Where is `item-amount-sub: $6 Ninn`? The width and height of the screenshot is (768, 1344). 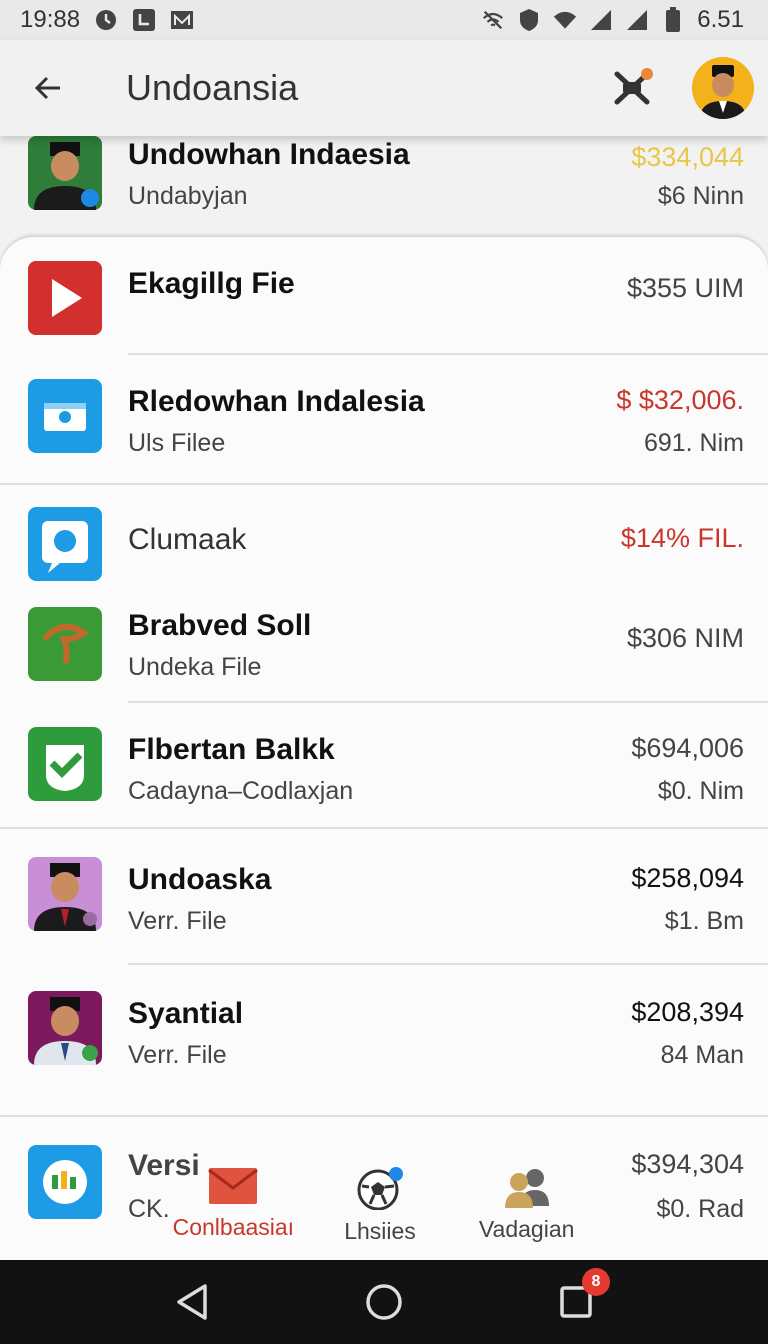
item-amount-sub: $6 Ninn is located at coordinates (700, 196).